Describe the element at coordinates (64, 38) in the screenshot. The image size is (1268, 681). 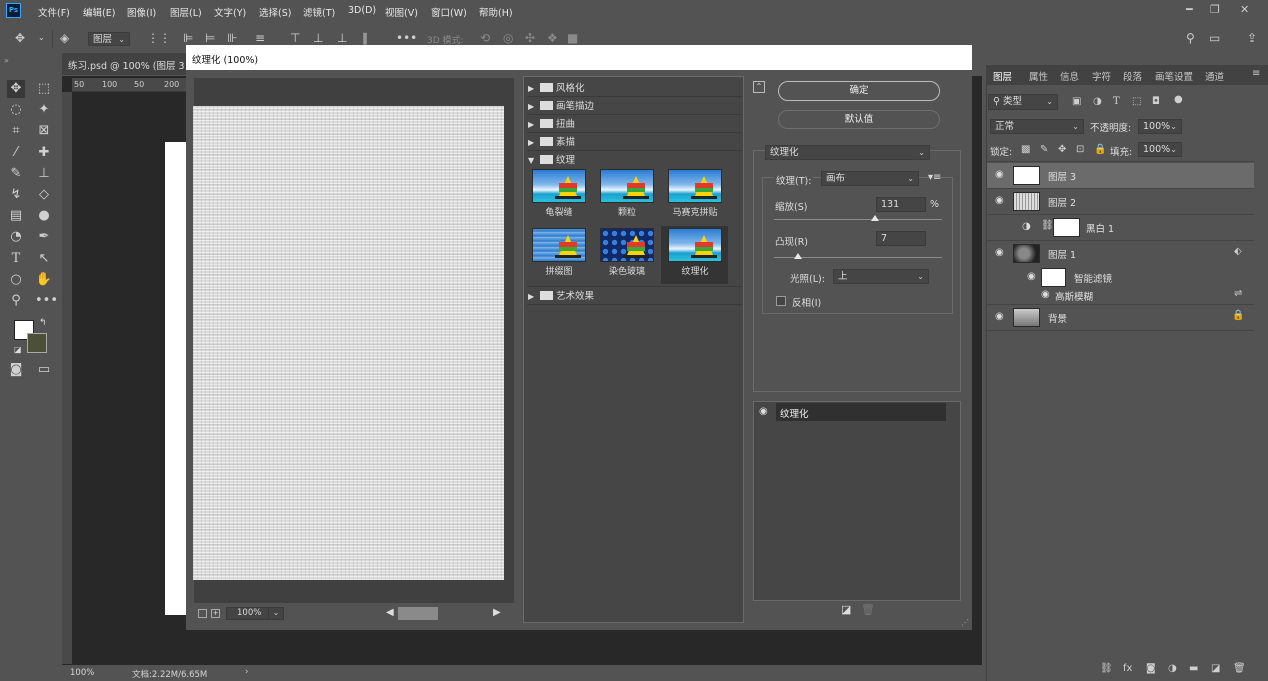
I see `auto-select-icon: ◈` at that location.